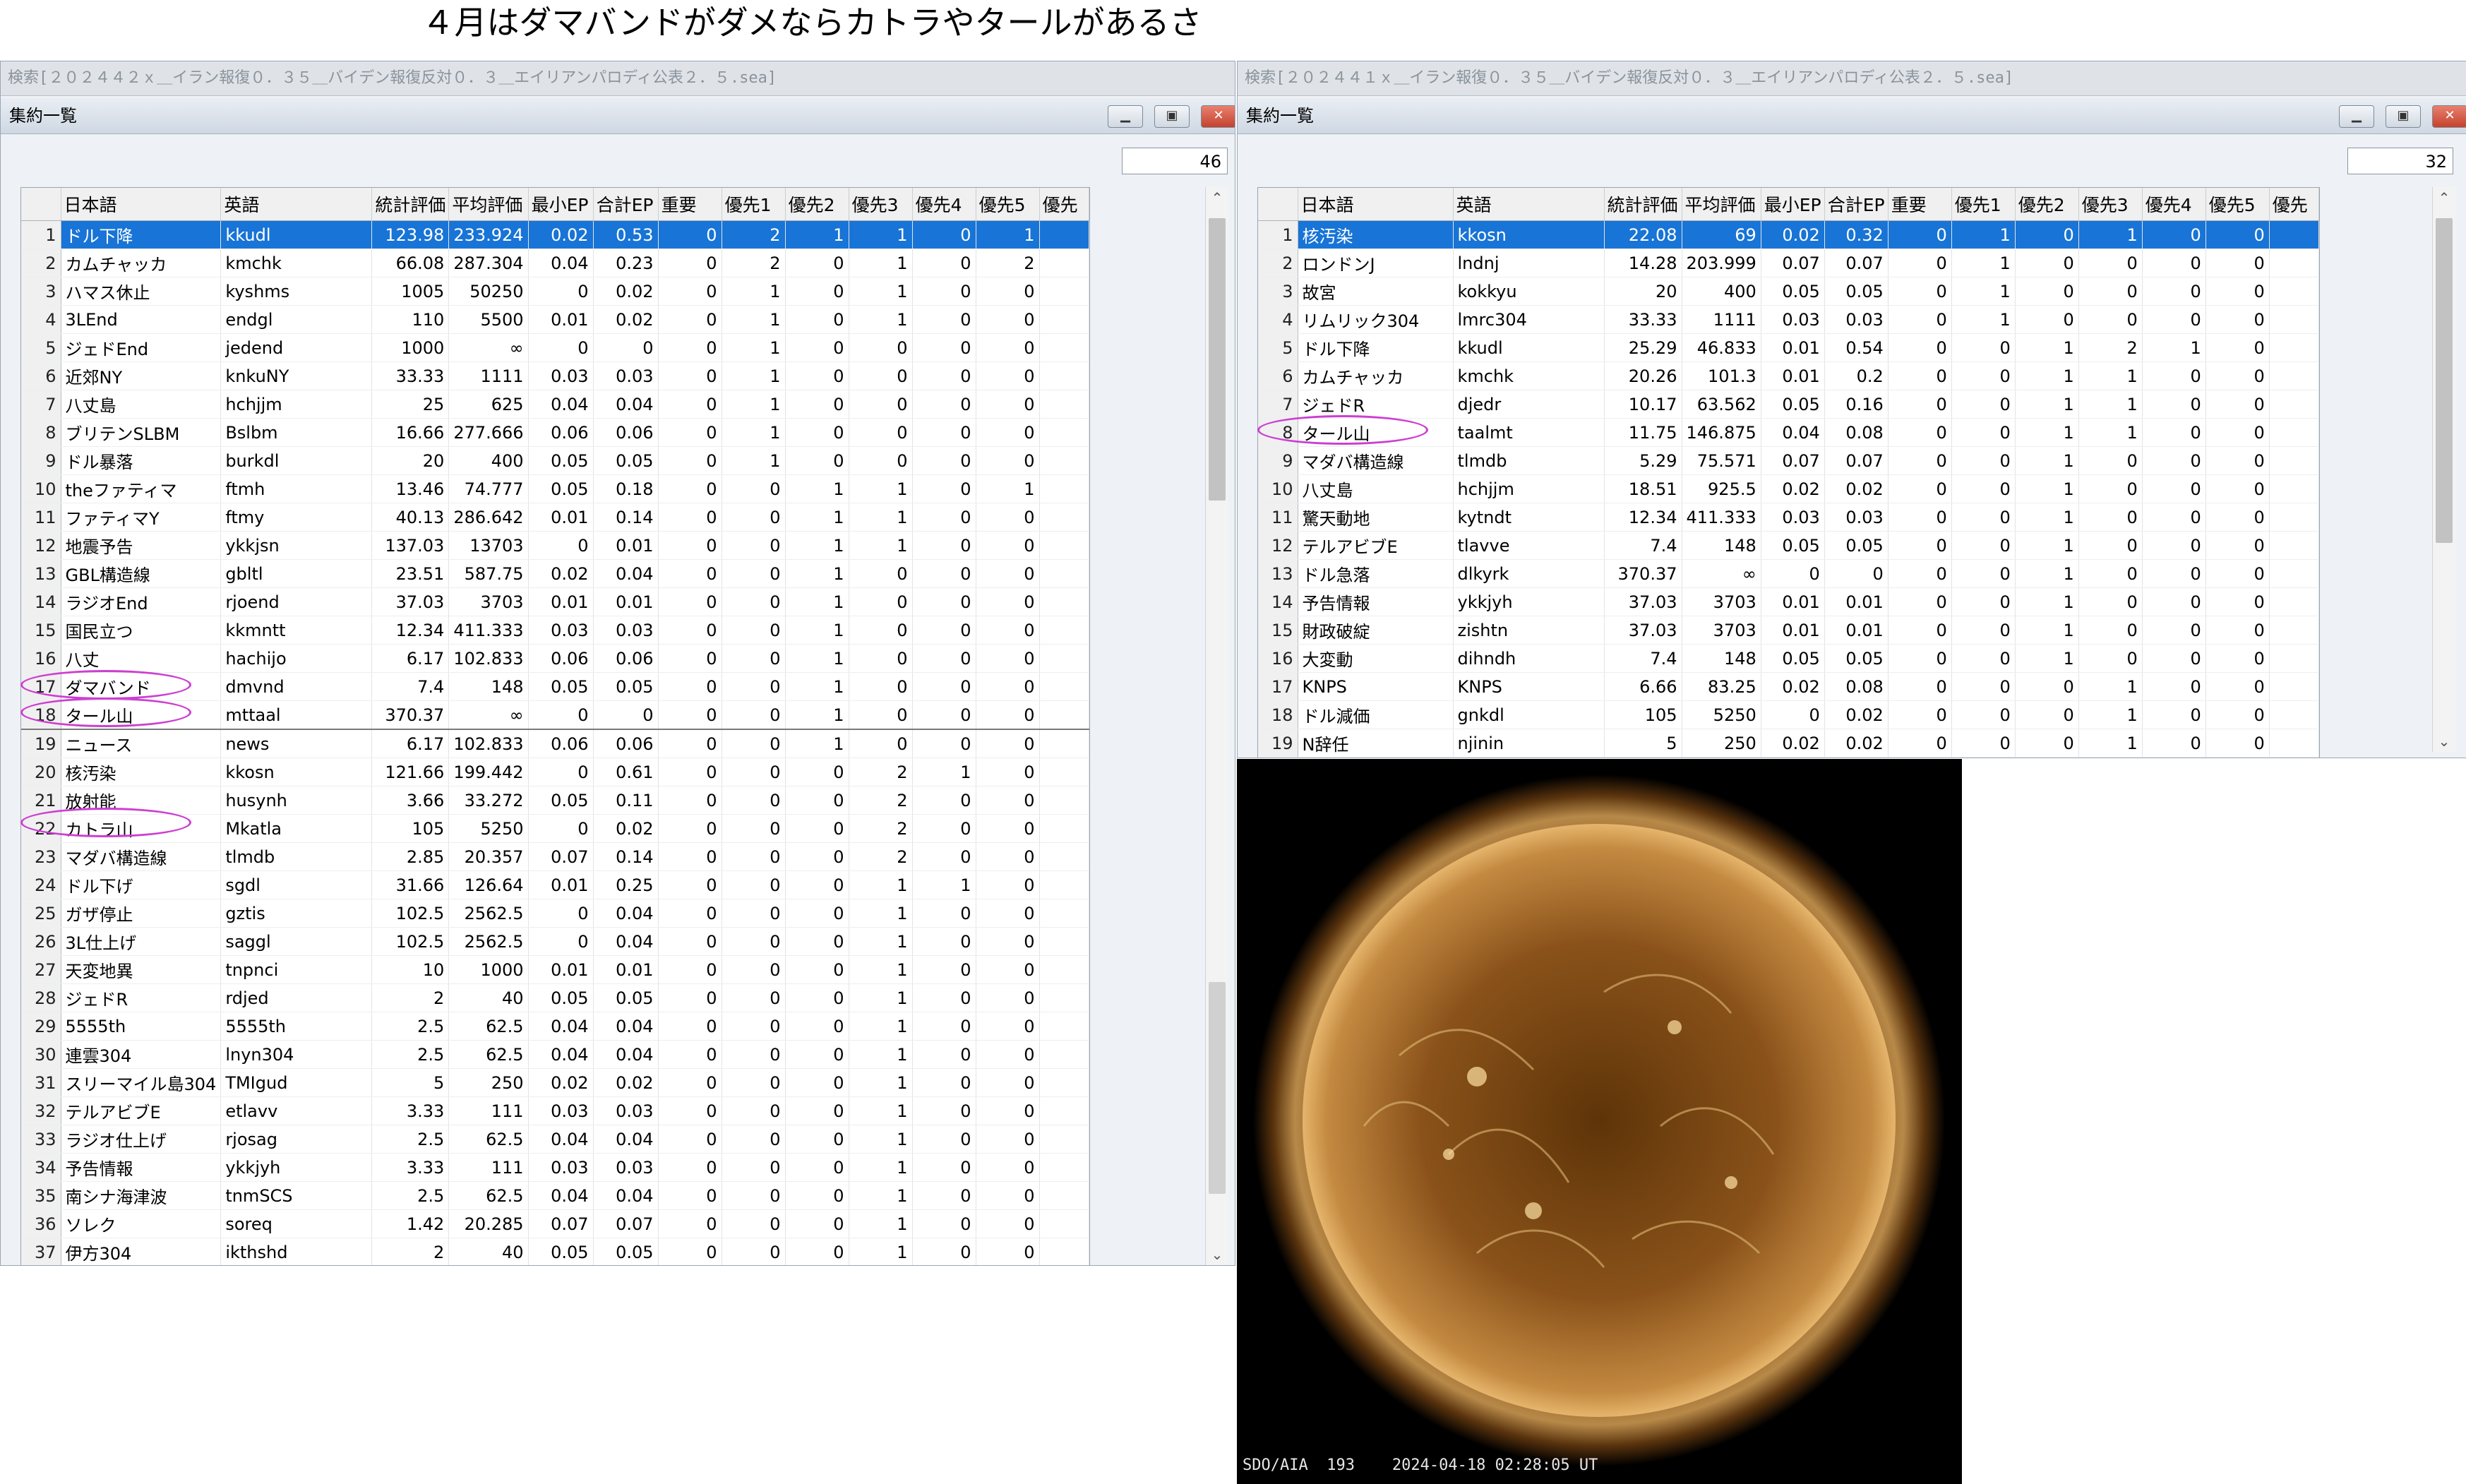  Describe the element at coordinates (1789, 235) in the screenshot. I see `table-row: 1 核汚染 kkosn 22.08 69 0.02 0.32 0 1 0 1 0 0` at that location.